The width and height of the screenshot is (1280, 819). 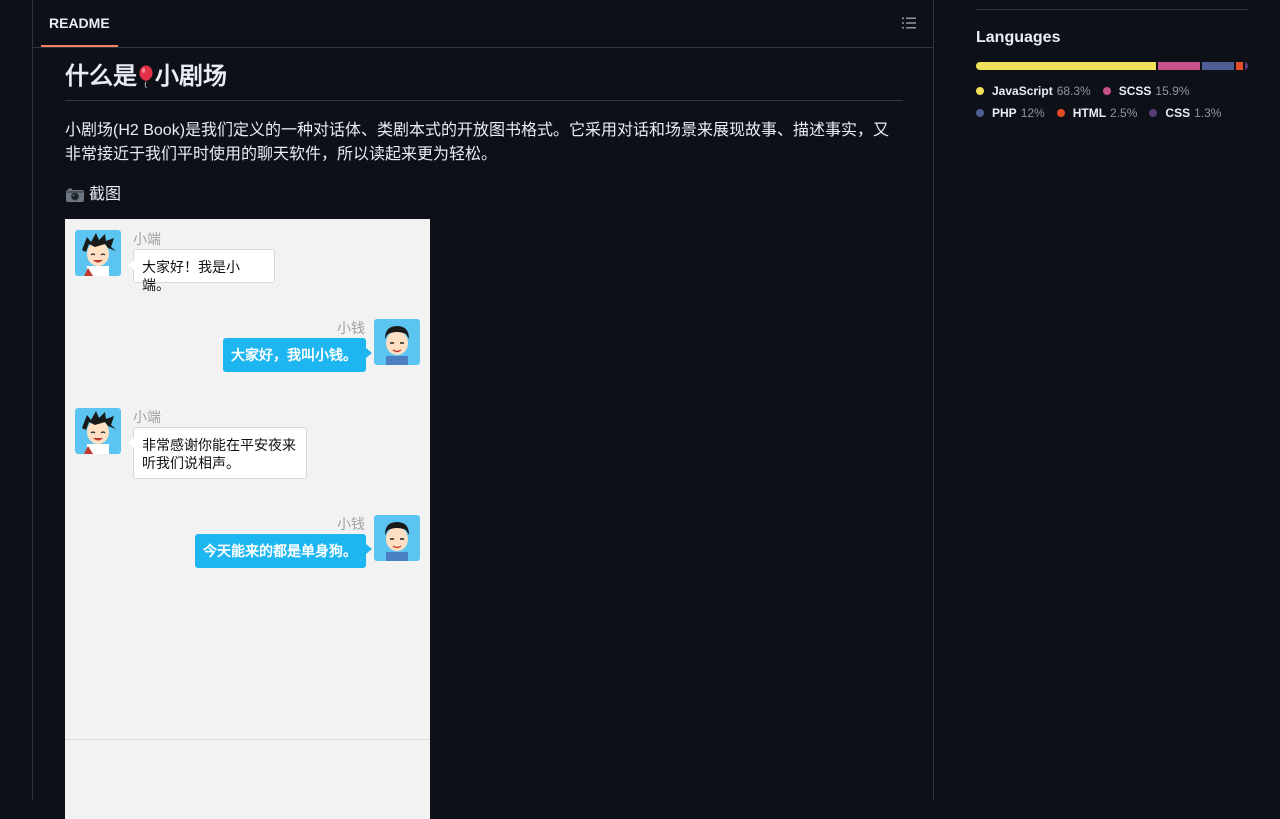 What do you see at coordinates (1179, 66) in the screenshot?
I see `language-bar-segment-scss` at bounding box center [1179, 66].